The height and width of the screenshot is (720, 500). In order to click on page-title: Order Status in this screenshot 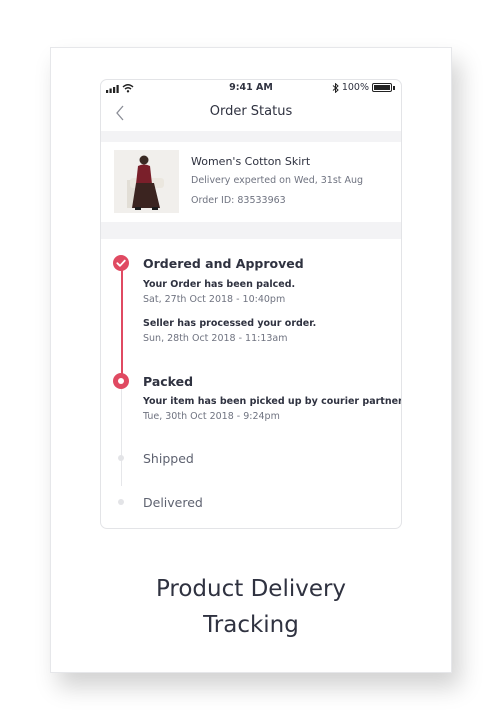, I will do `click(251, 111)`.